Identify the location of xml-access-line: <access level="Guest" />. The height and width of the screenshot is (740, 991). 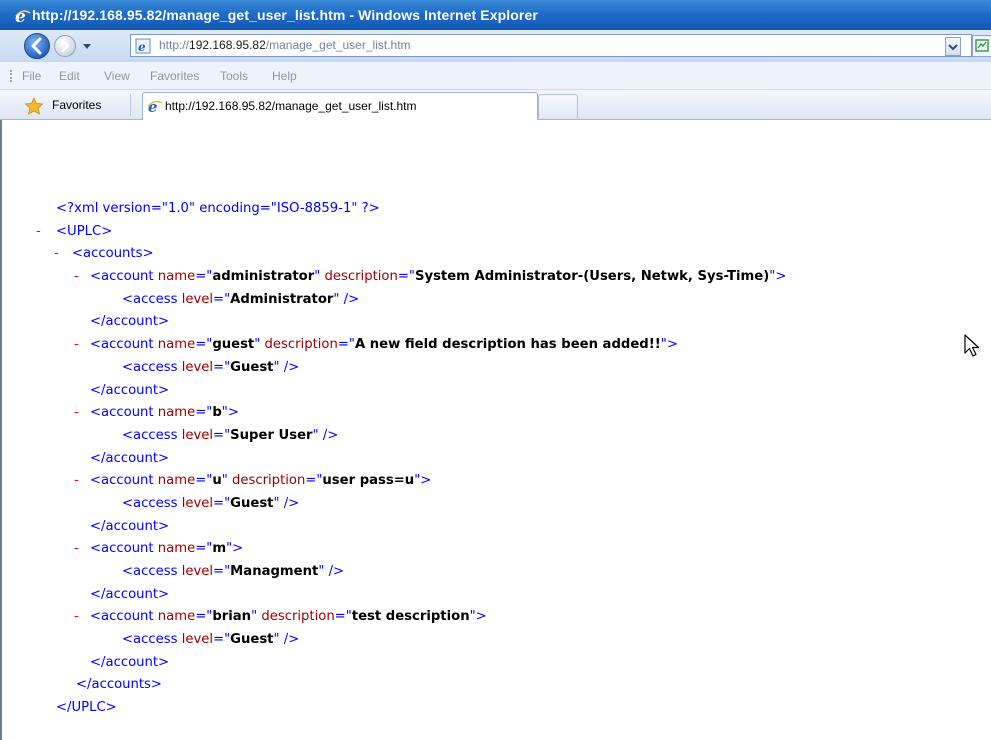
(496, 640).